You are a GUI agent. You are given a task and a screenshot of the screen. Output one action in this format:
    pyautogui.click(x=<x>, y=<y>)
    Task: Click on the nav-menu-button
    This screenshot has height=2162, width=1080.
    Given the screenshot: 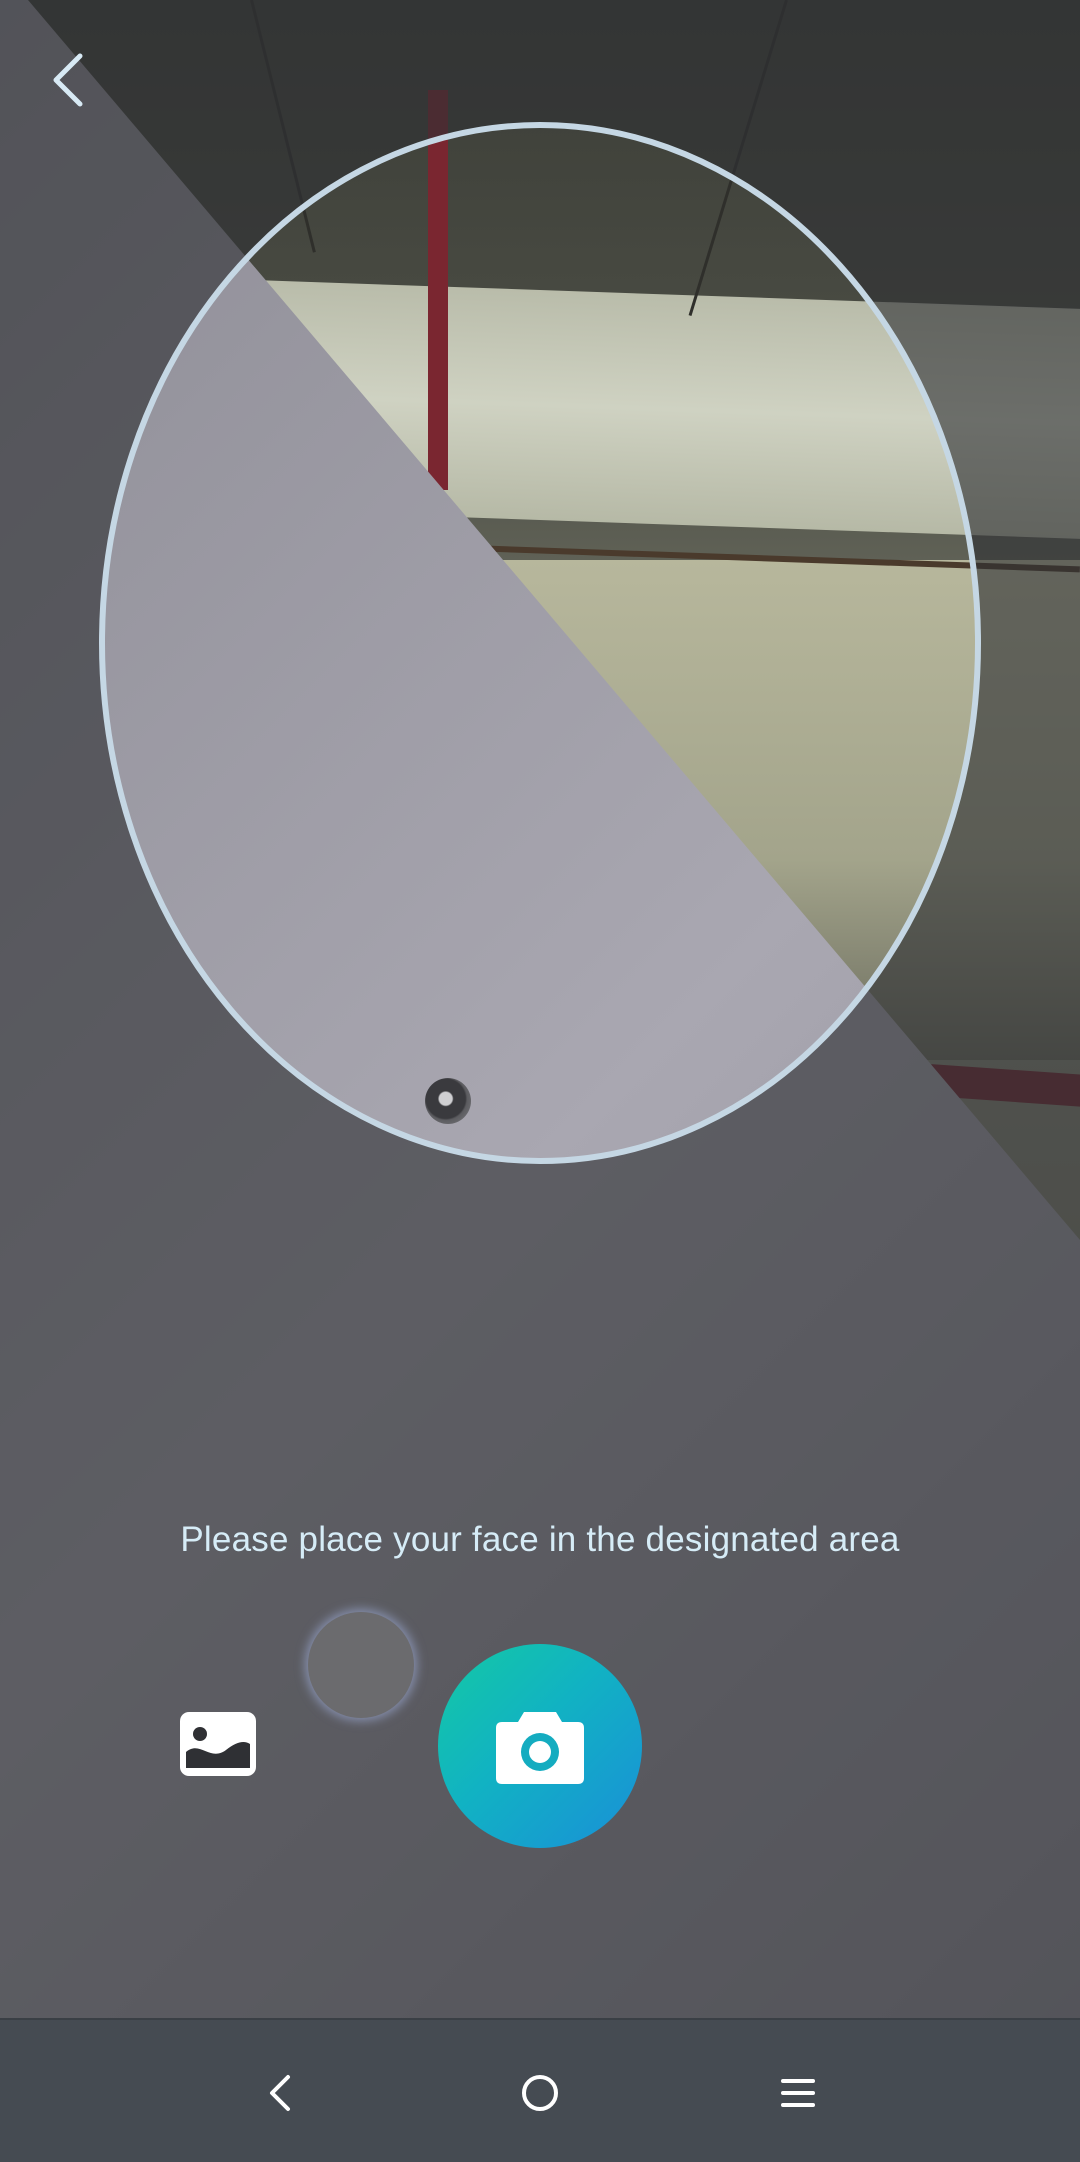 What is the action you would take?
    pyautogui.click(x=798, y=2093)
    